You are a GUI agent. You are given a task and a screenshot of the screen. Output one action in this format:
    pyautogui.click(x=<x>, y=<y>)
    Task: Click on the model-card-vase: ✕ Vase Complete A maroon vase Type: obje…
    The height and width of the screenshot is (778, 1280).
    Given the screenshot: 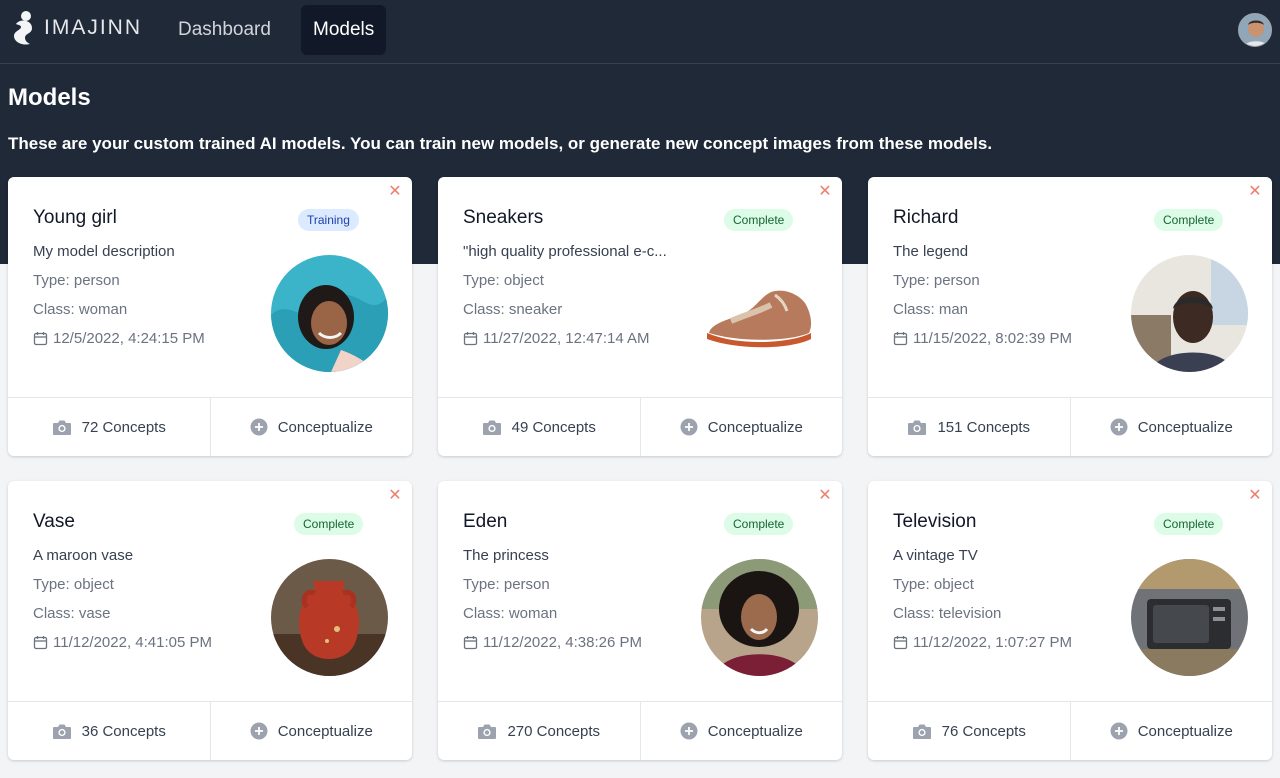 What is the action you would take?
    pyautogui.click(x=210, y=620)
    